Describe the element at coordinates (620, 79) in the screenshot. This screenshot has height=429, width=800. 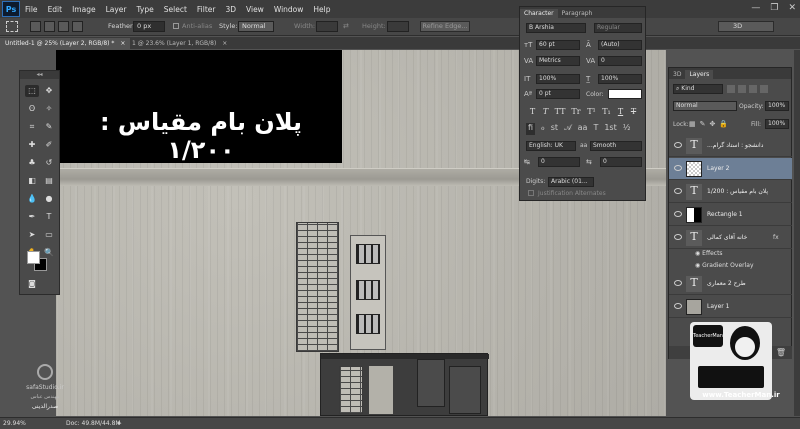
I see `horizontal-scale-input: 100%` at that location.